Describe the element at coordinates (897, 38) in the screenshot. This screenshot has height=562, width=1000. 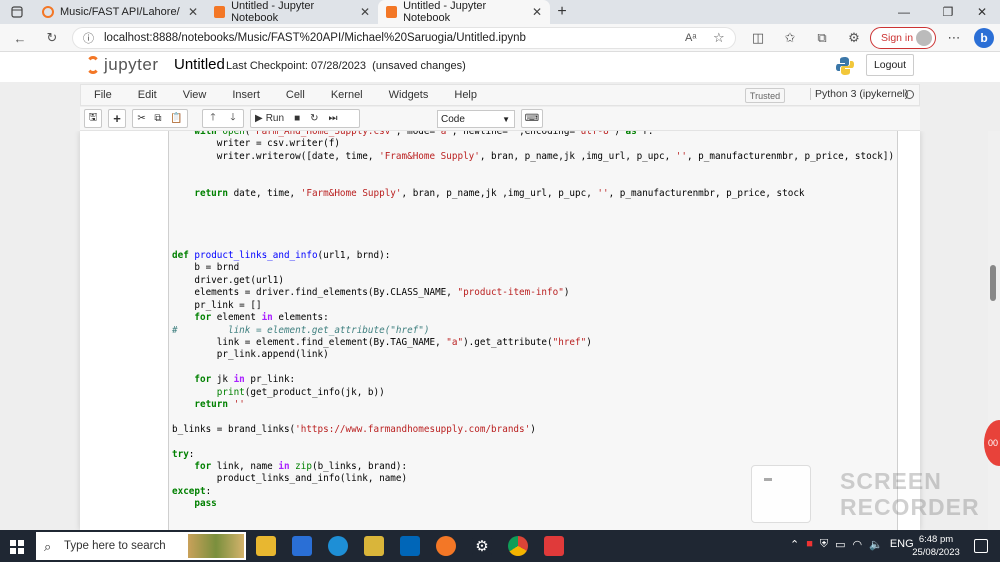
I see `sign-in-label: Sign in` at that location.